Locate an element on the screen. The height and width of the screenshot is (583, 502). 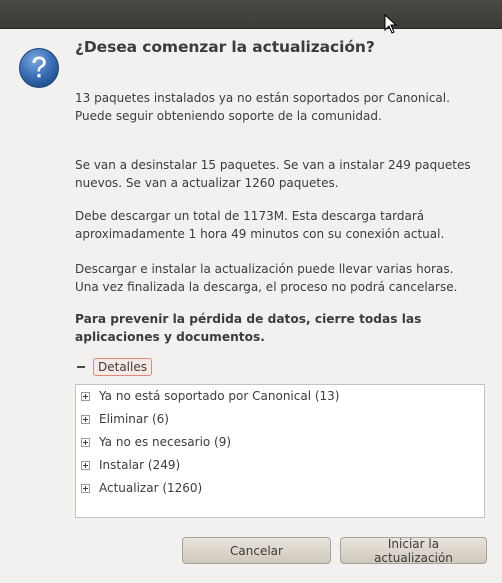
details-expander: Detalles is located at coordinates (113, 367).